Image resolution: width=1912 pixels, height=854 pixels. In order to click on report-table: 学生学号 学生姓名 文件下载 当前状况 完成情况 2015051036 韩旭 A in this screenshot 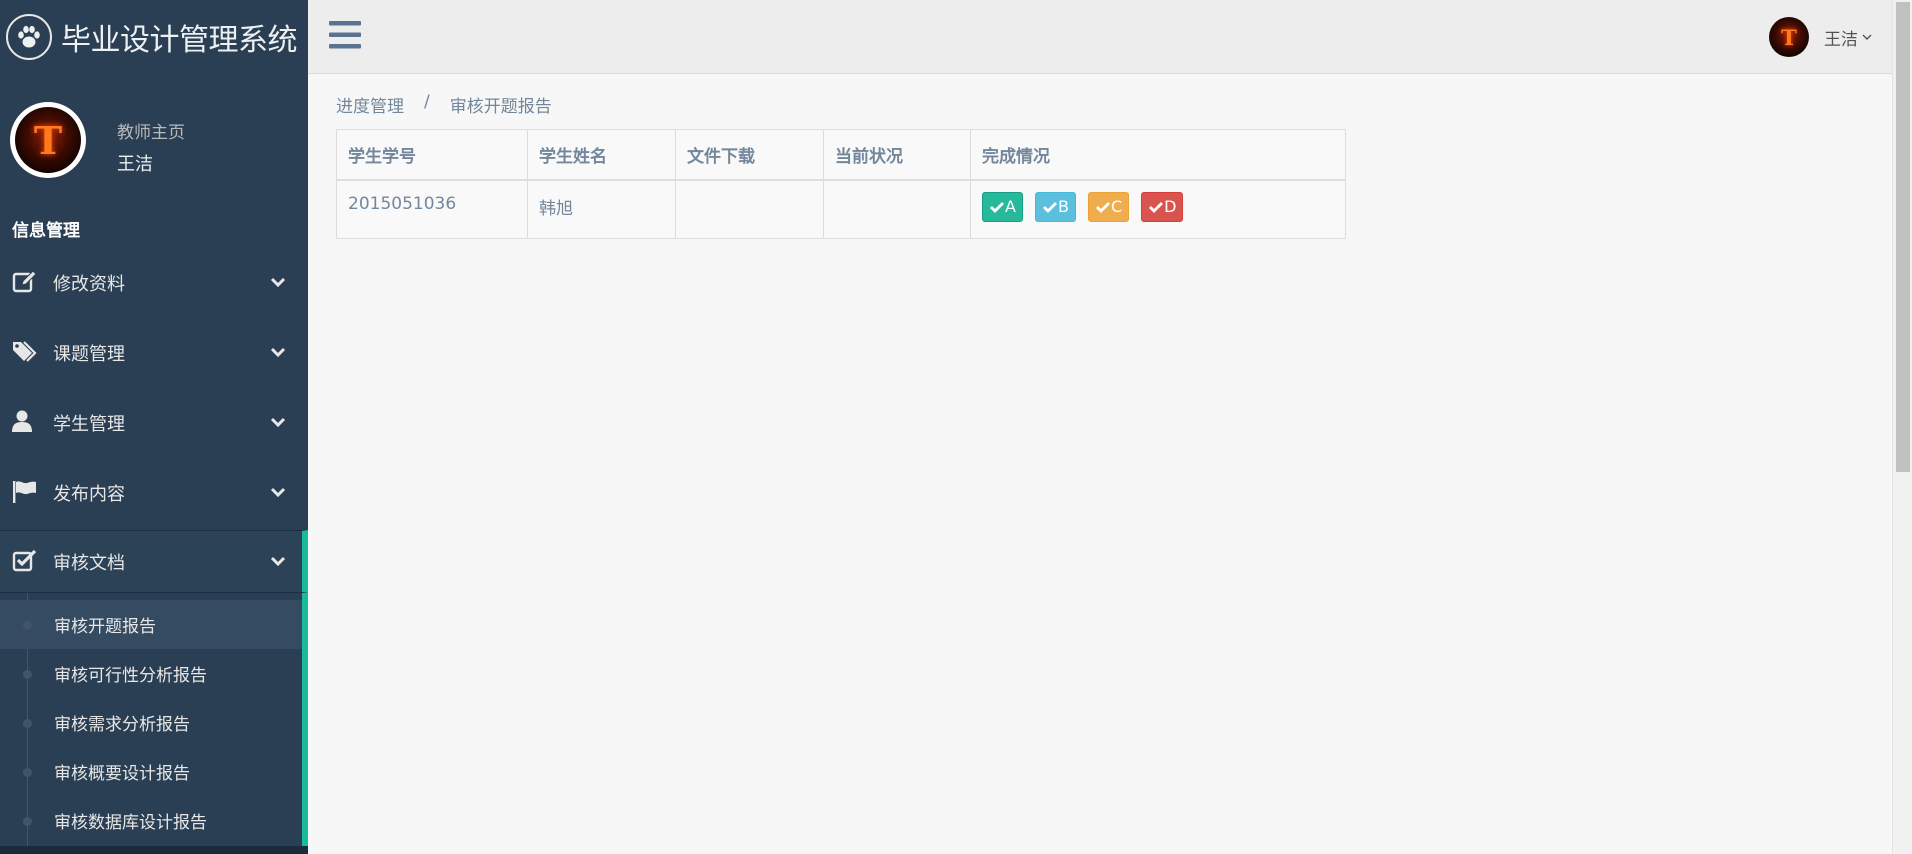, I will do `click(841, 184)`.